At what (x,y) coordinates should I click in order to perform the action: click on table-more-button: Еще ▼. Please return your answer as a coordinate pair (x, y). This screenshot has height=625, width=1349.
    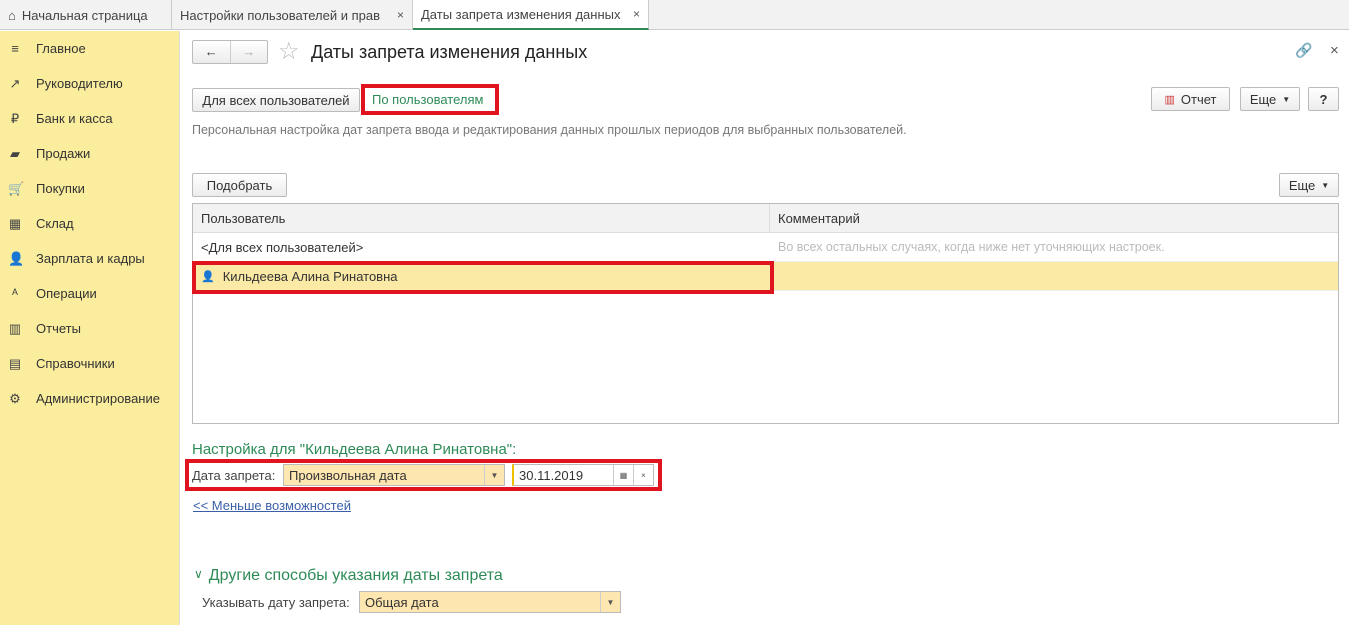
    Looking at the image, I should click on (1309, 185).